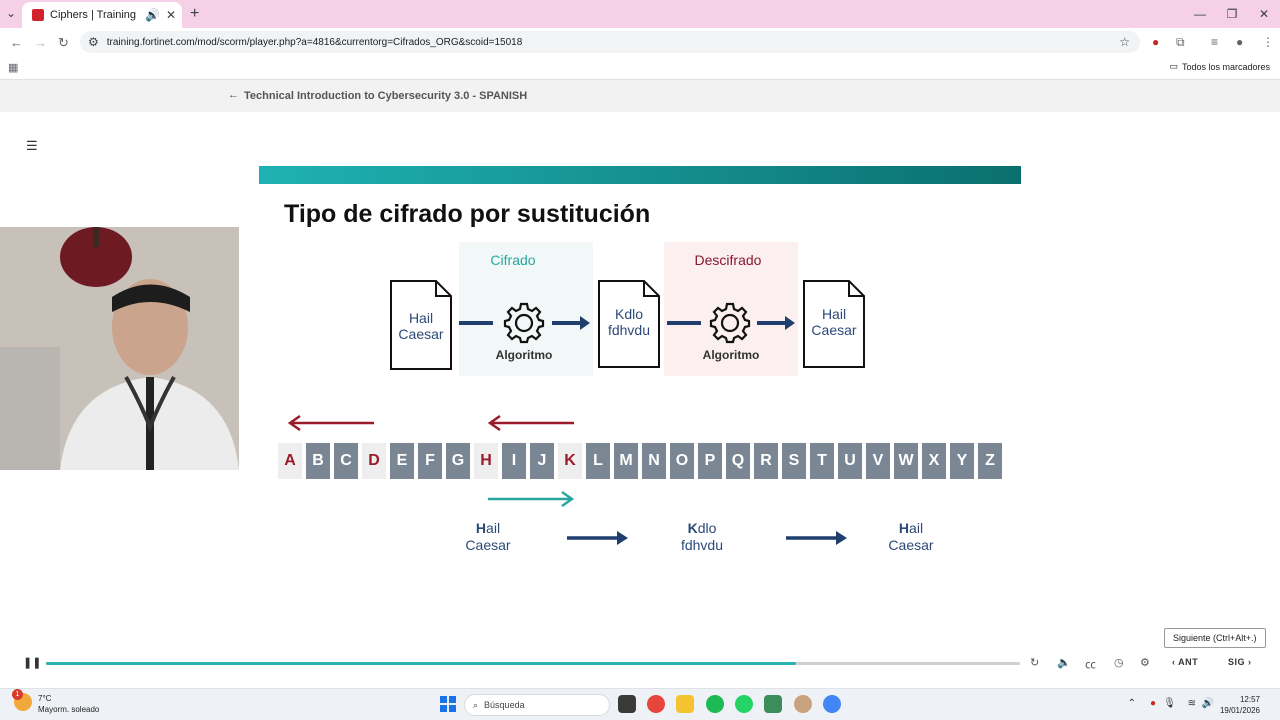 This screenshot has width=1280, height=720. What do you see at coordinates (1132, 703) in the screenshot?
I see `tray-chevron-icon: ⌃` at bounding box center [1132, 703].